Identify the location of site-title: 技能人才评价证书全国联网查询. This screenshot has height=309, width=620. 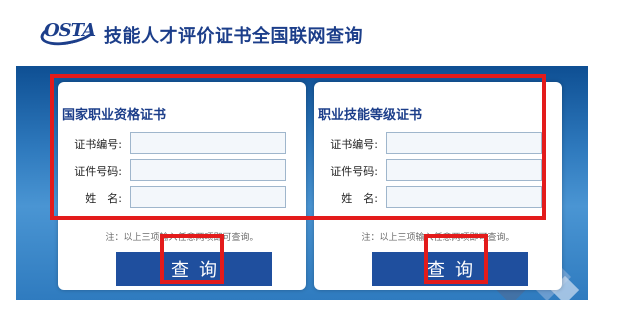
(233, 36).